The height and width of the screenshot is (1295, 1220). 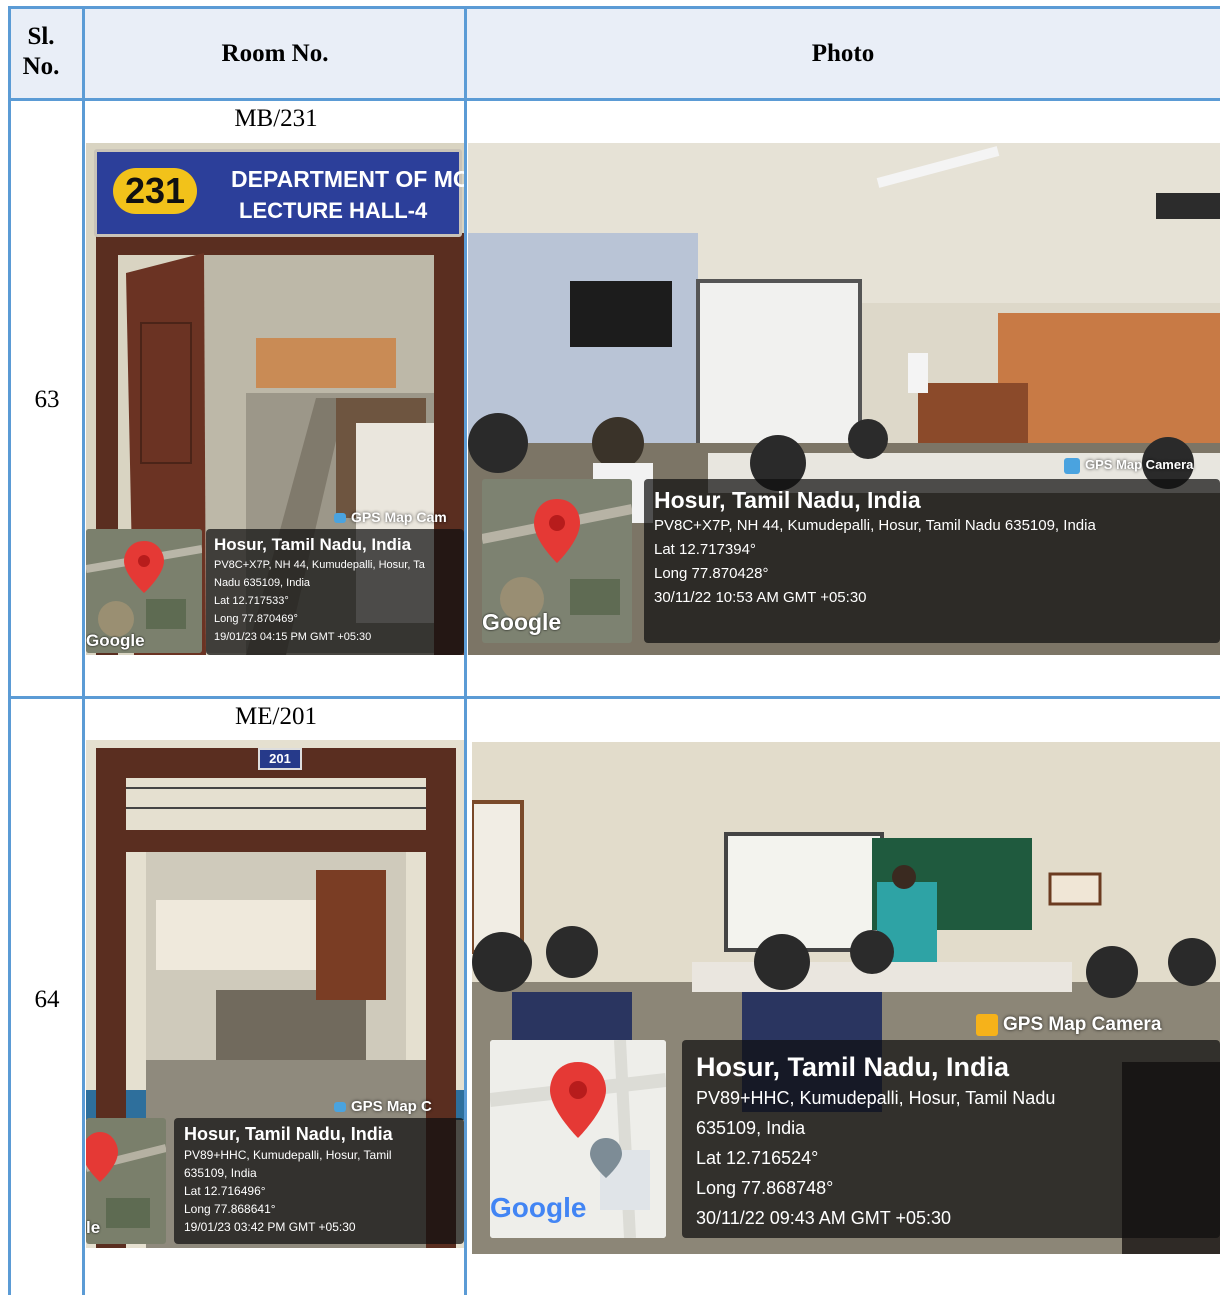 What do you see at coordinates (155, 191) in the screenshot?
I see `room-sign-number: 231` at bounding box center [155, 191].